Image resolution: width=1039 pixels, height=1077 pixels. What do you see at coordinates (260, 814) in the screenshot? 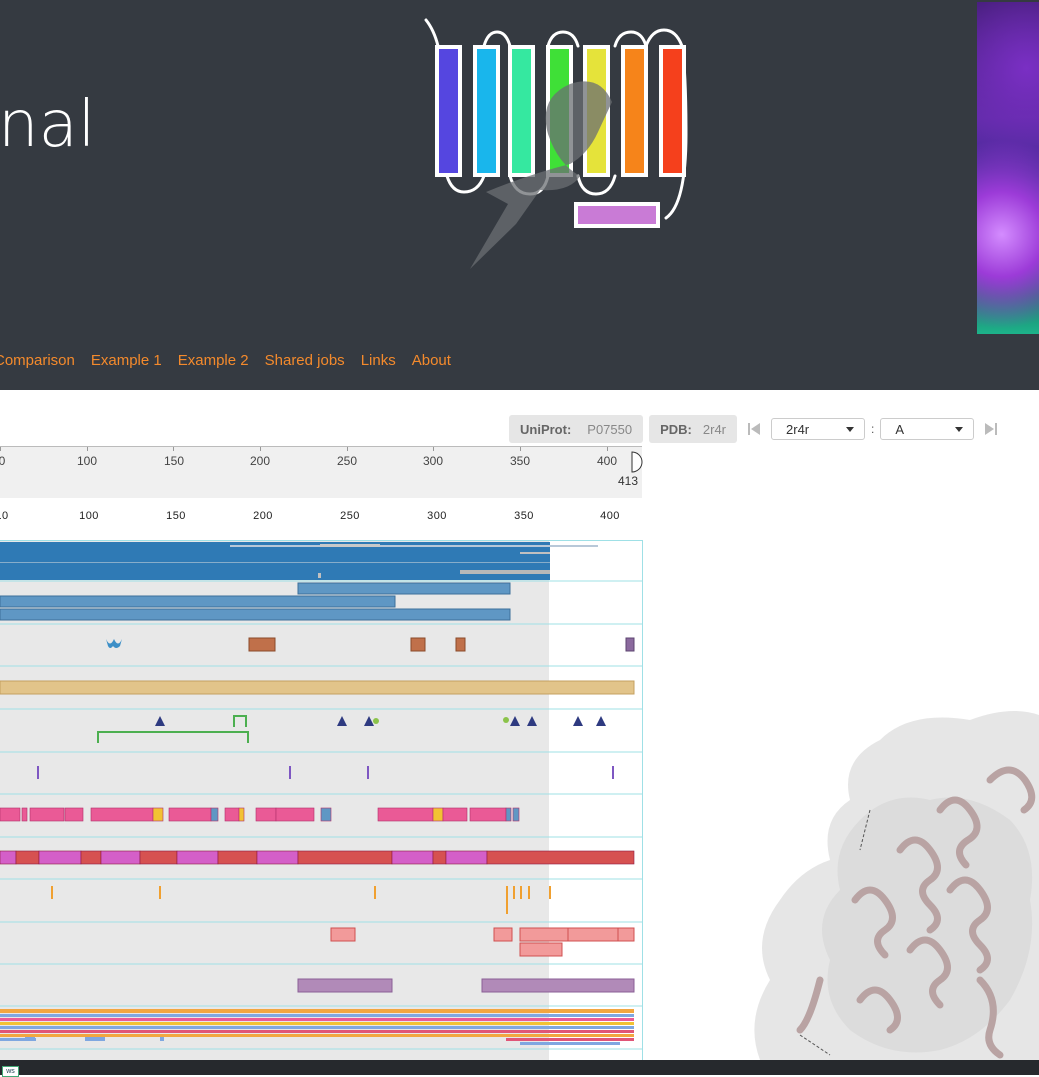
I see `secondary-structure-track` at bounding box center [260, 814].